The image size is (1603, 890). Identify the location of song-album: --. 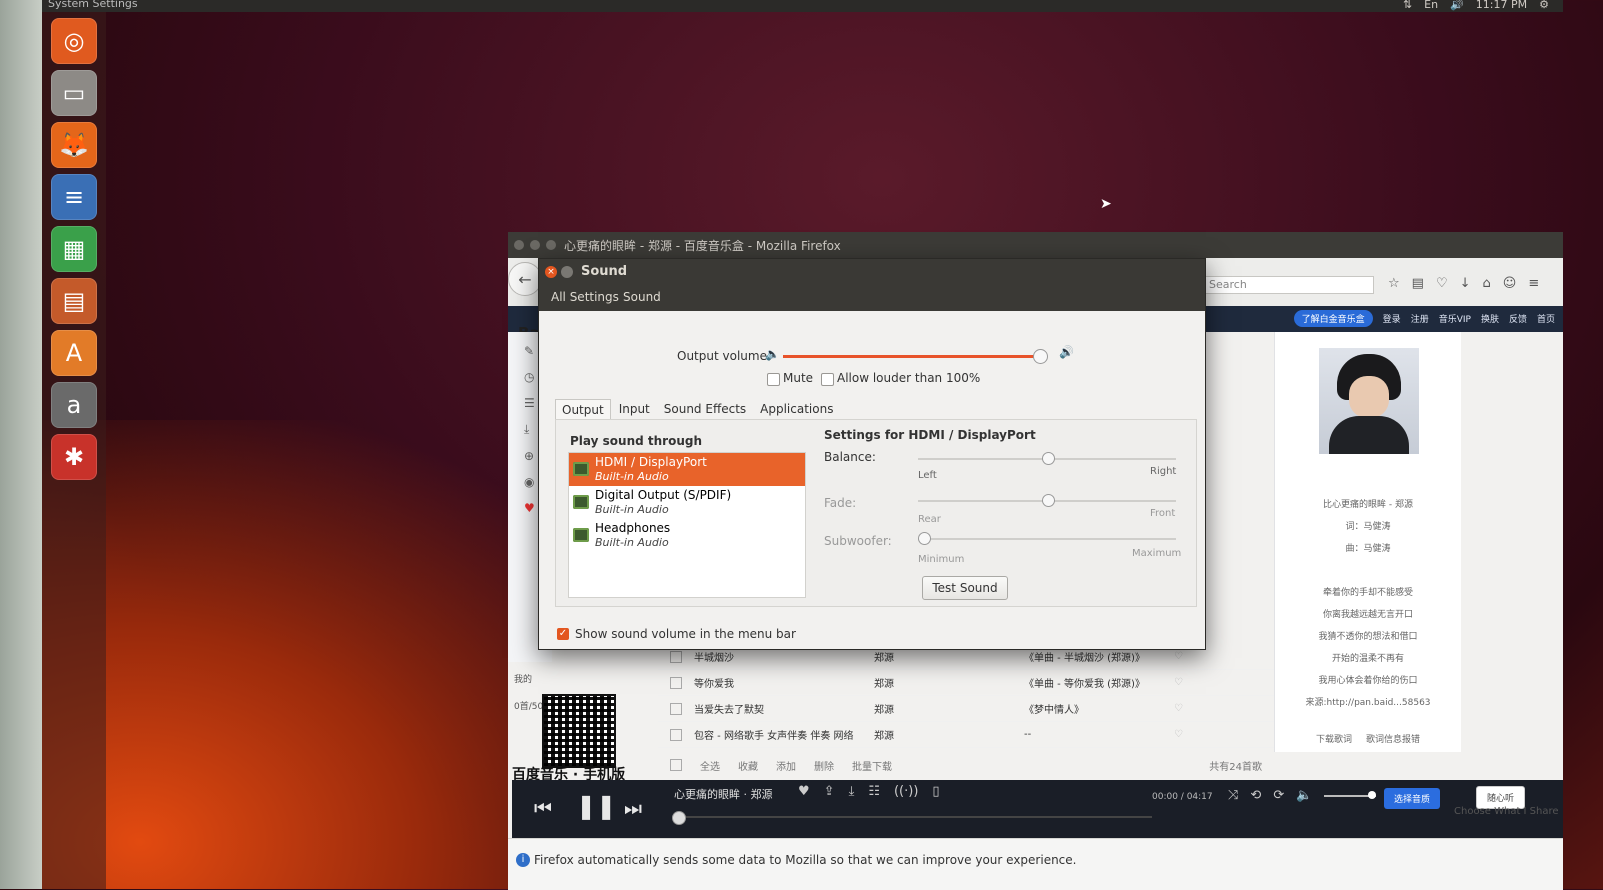
(1099, 734).